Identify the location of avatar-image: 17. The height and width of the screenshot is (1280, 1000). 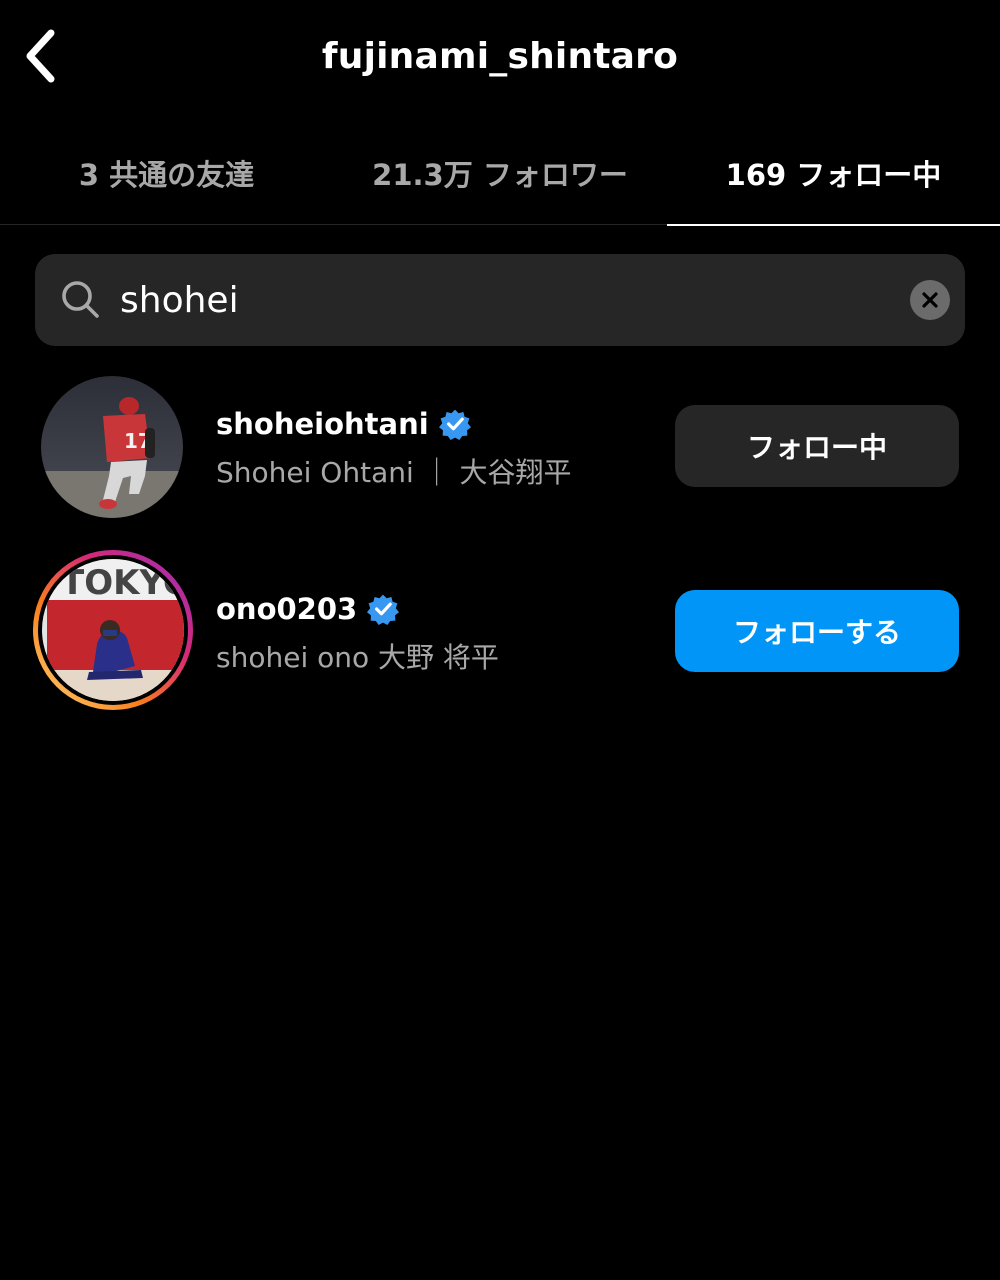
(112, 447).